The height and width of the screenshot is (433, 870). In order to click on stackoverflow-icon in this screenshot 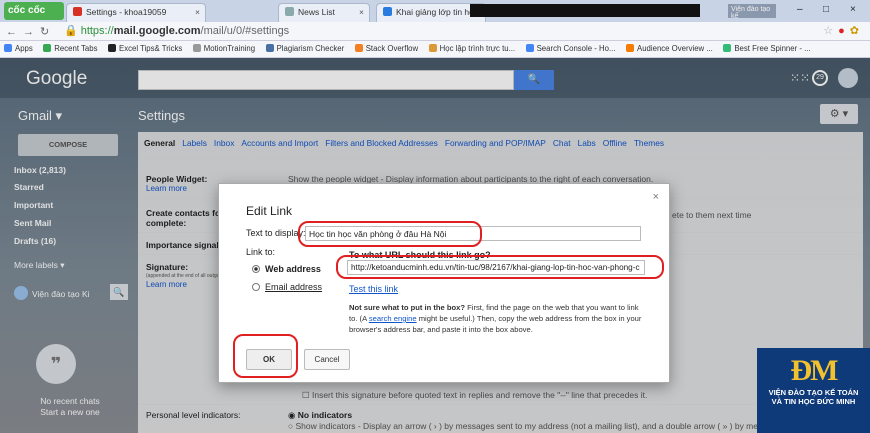, I will do `click(358, 48)`.